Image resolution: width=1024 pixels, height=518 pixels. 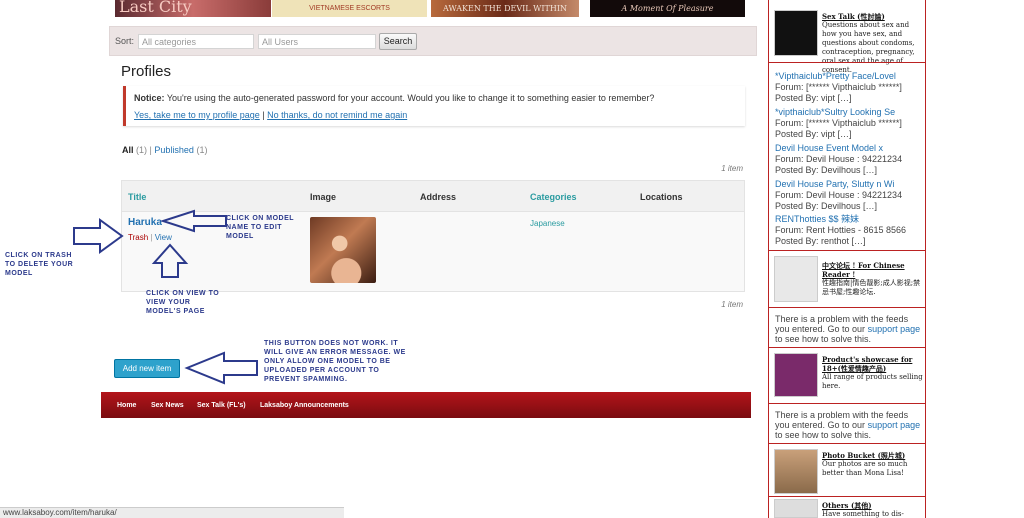 I want to click on annotation-trash: CLICK ON TRASH TO DELETE YOUR MODEL, so click(x=39, y=264).